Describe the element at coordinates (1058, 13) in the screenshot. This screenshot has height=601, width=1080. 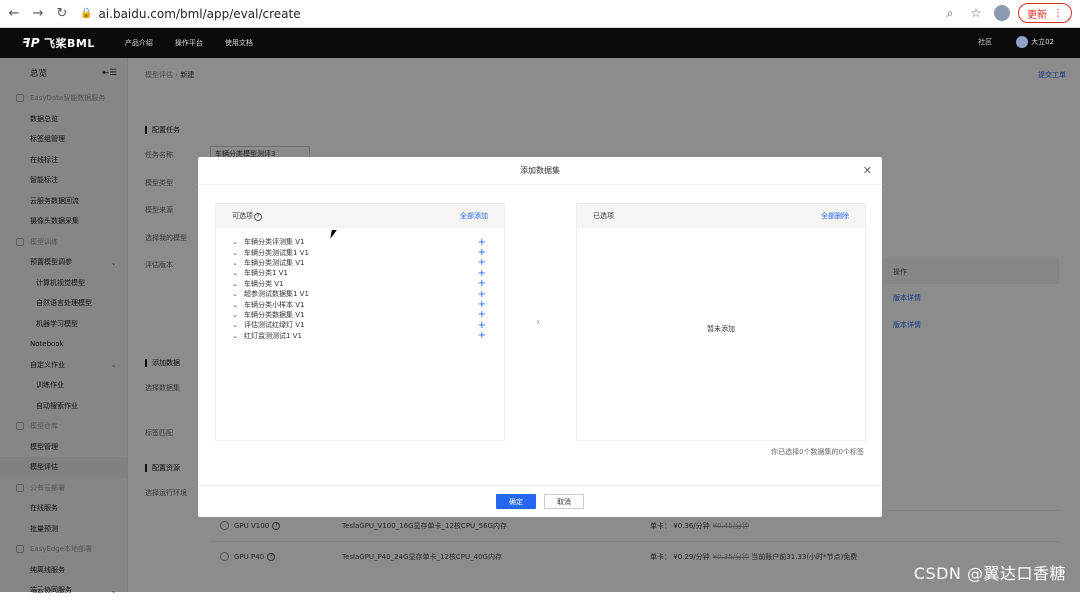
I see `more-icon: ⋮` at that location.